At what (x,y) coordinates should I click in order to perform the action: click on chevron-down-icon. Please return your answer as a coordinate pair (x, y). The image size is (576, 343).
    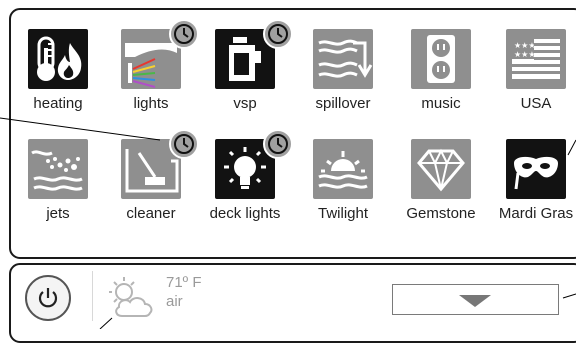
    Looking at the image, I should click on (475, 301).